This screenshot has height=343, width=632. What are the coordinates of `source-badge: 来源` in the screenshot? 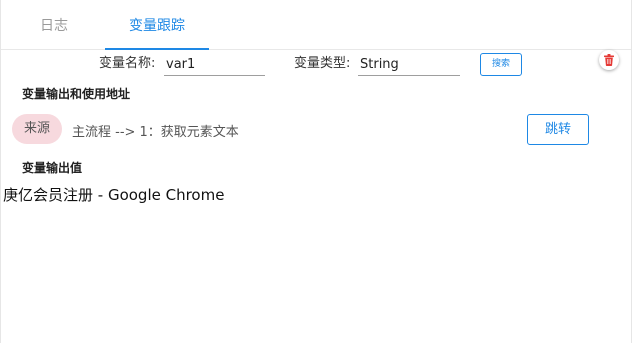 It's located at (37, 129).